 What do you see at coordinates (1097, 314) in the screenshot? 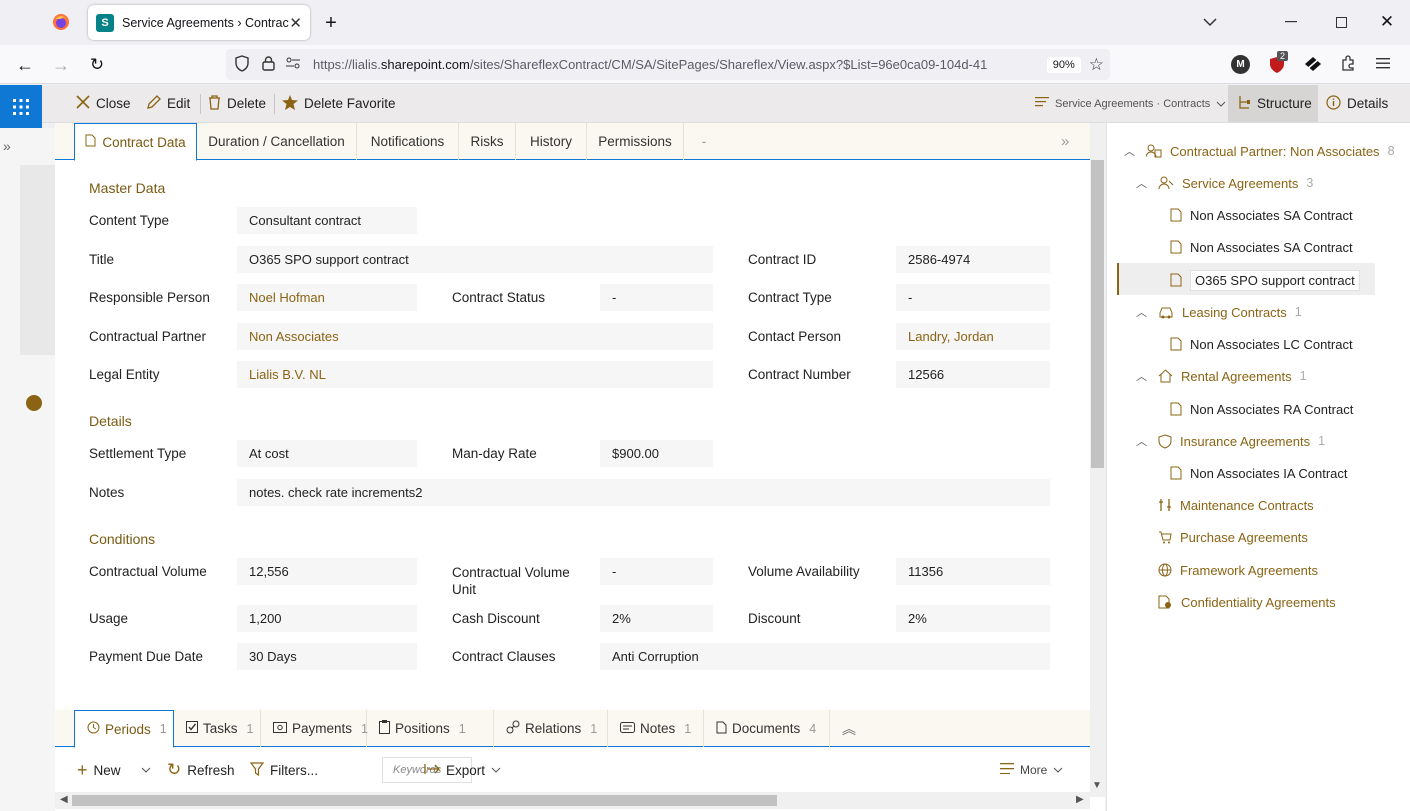
I see `vertical-scroll-thumb` at bounding box center [1097, 314].